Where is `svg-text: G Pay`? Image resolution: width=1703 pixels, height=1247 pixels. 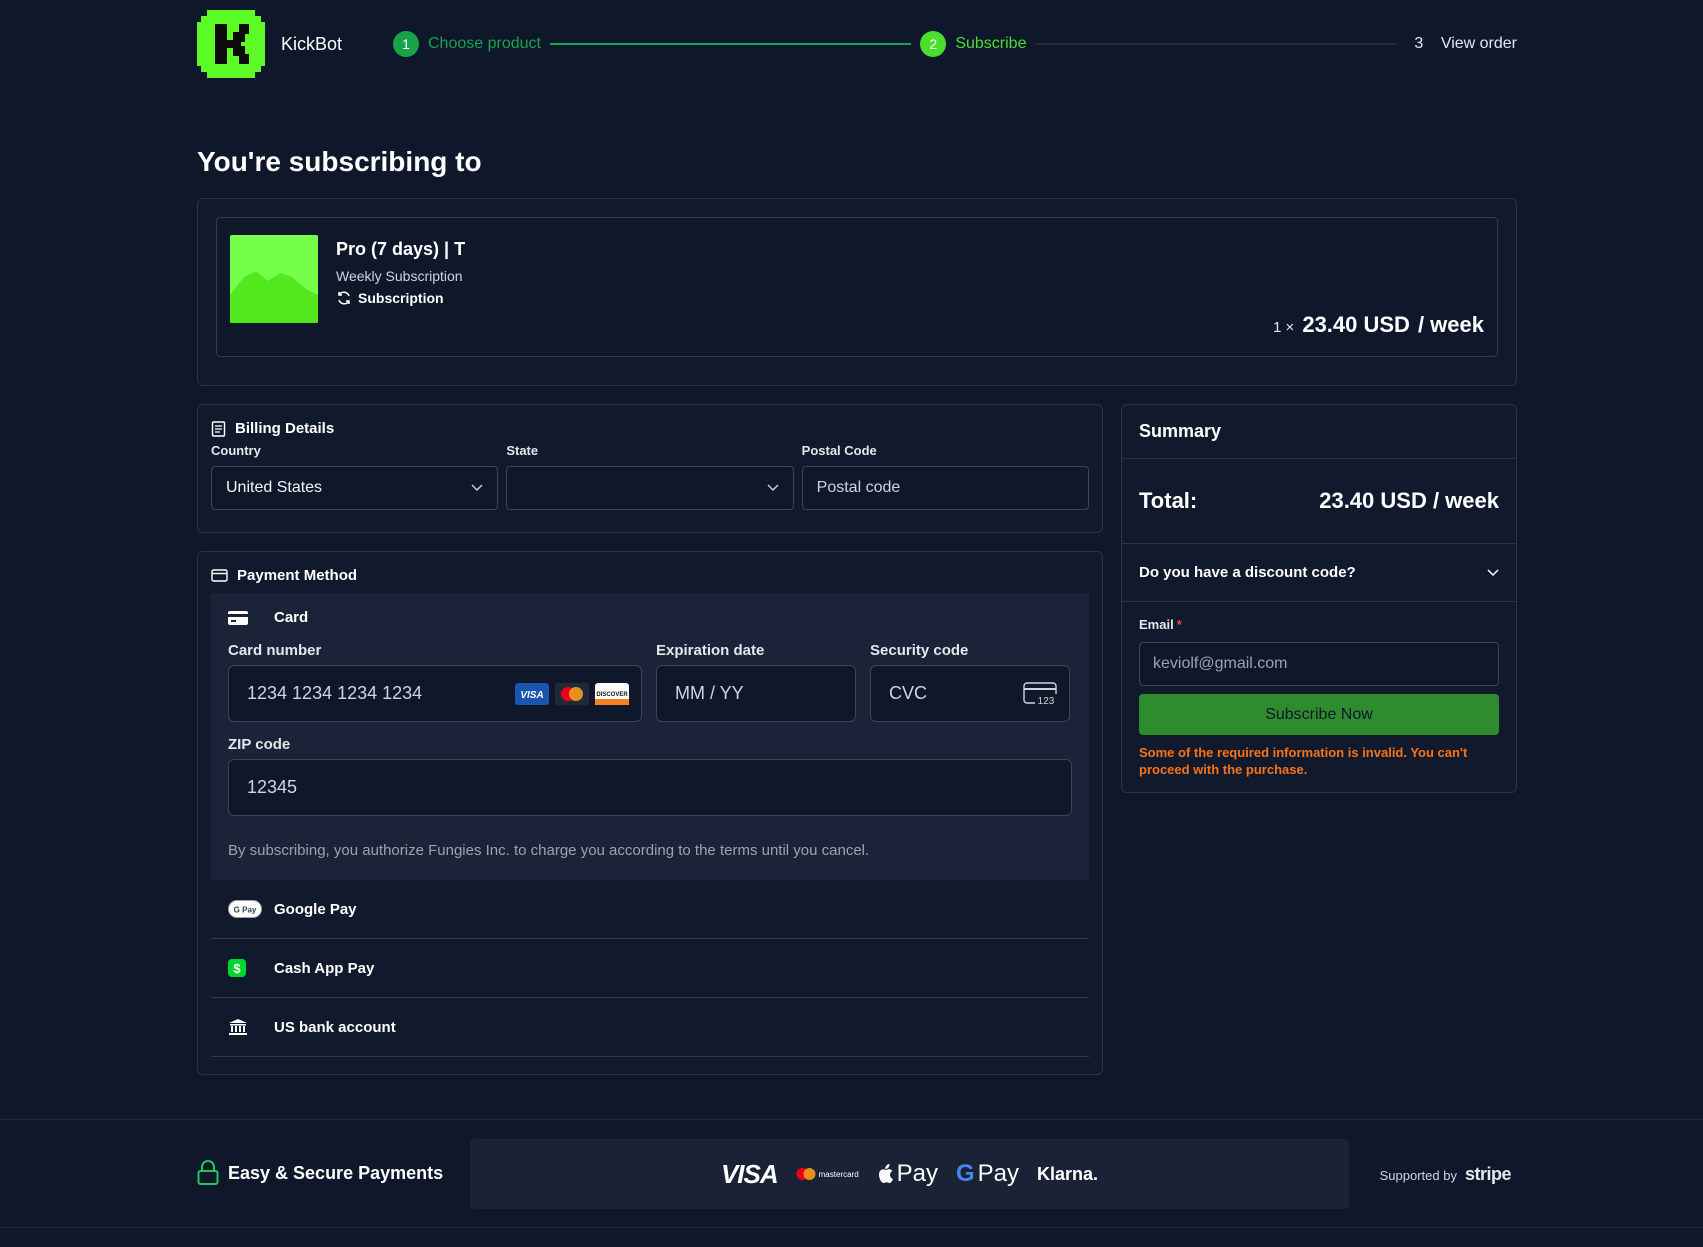
svg-text: G Pay is located at coordinates (245, 910).